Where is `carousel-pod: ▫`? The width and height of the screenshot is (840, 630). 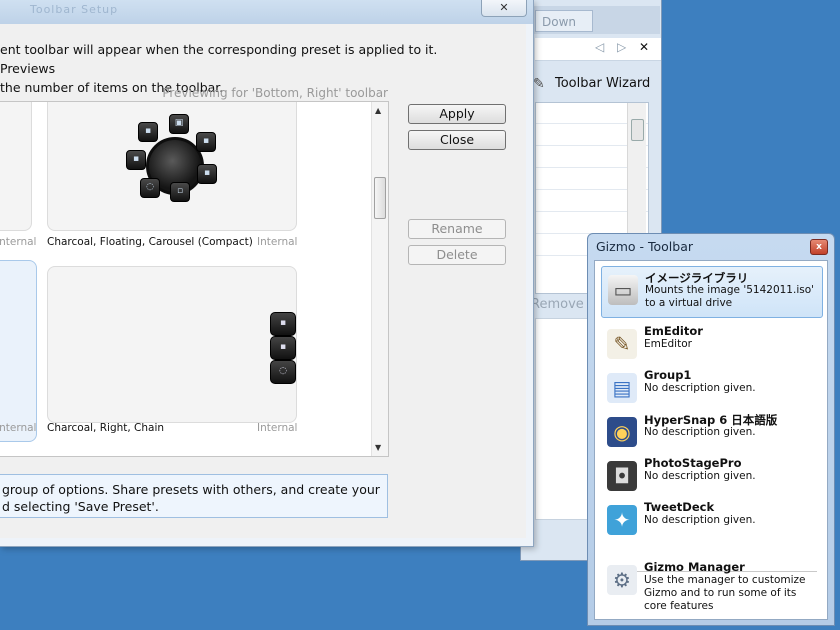 carousel-pod: ▫ is located at coordinates (180, 192).